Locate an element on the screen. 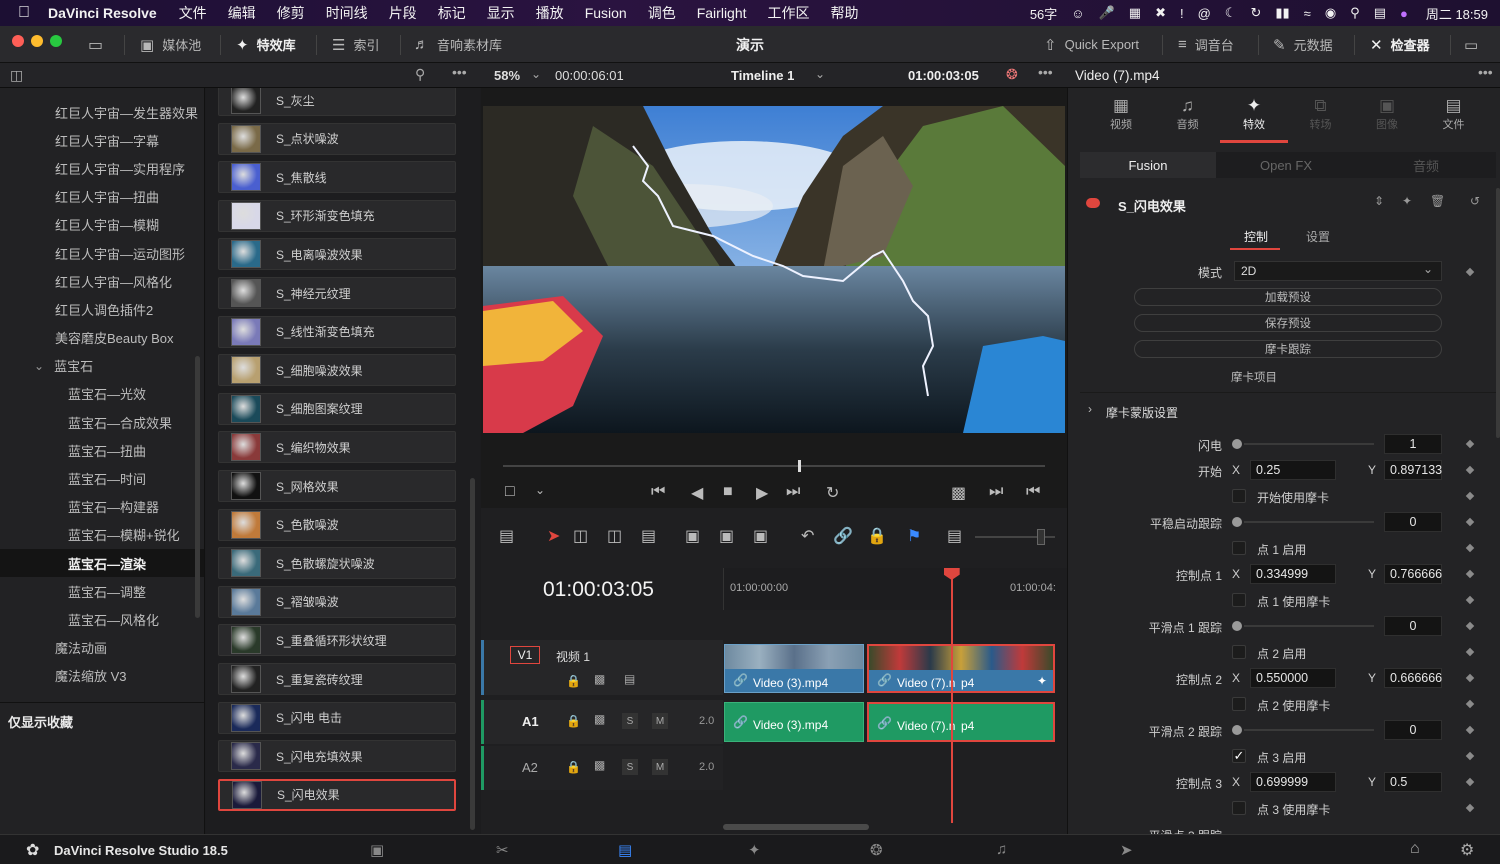  track-v1-name: 视频 1 is located at coordinates (573, 656).